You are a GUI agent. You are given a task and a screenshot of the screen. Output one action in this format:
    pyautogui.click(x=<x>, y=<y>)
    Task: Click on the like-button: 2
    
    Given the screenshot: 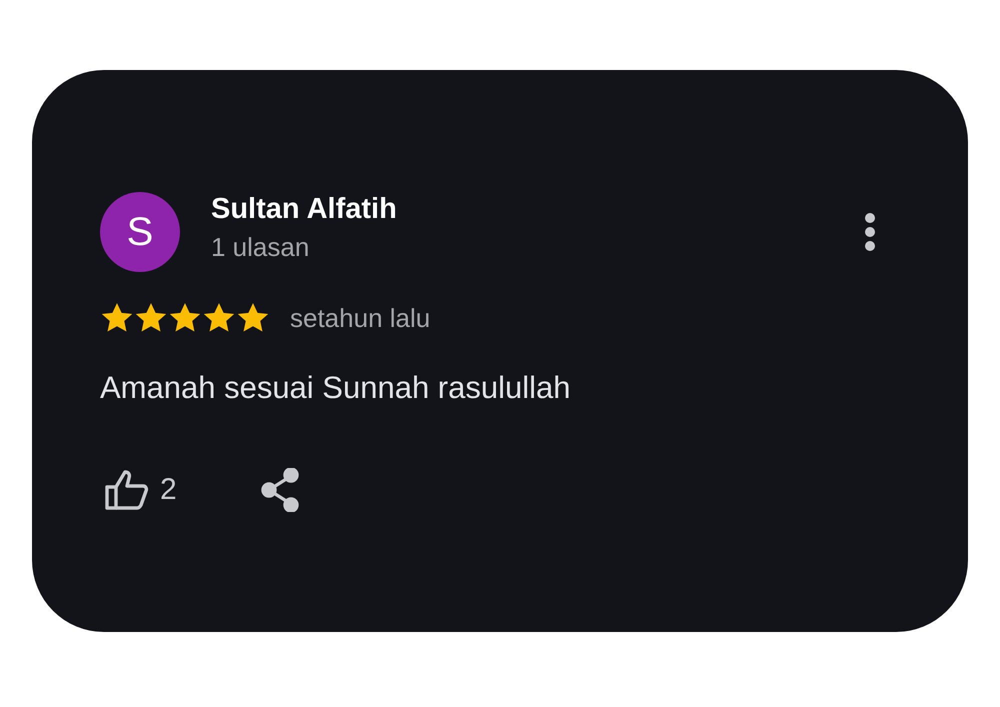 What is the action you would take?
    pyautogui.click(x=140, y=490)
    